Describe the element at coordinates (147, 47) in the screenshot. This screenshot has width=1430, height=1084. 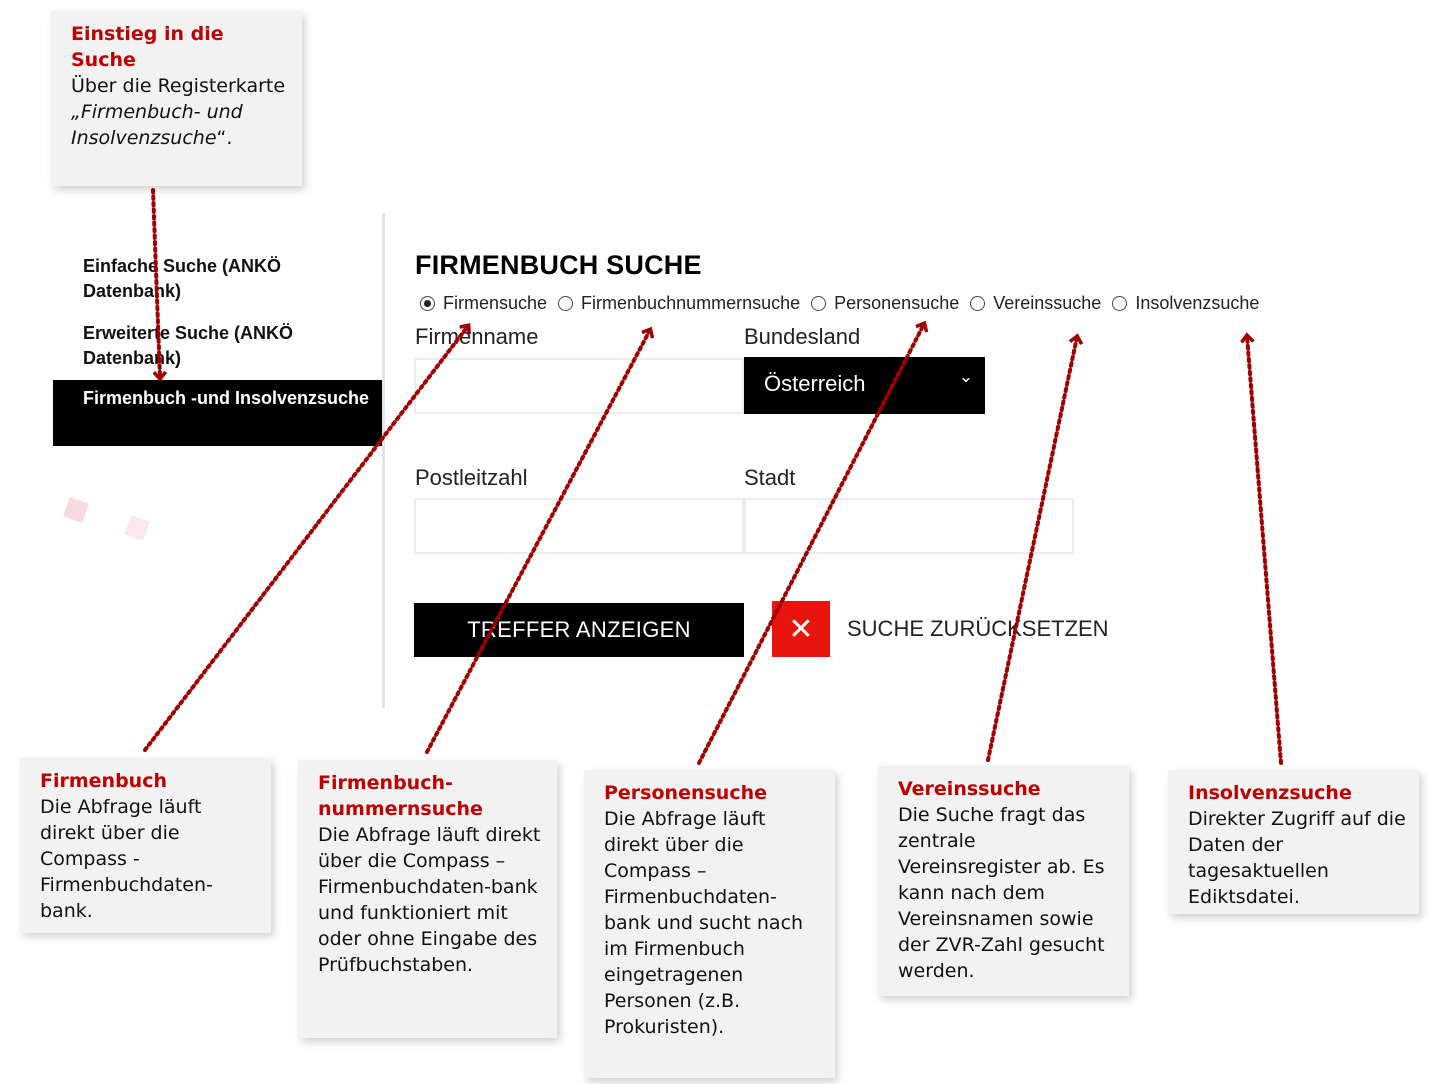
I see `callout-title: Einstieg in die Suche` at that location.